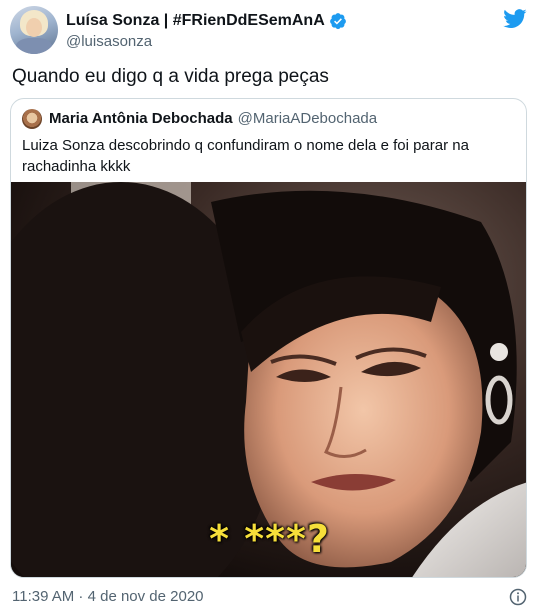 The width and height of the screenshot is (539, 613). Describe the element at coordinates (307, 118) in the screenshot. I see `quoted-handle: @MariaADebochada` at that location.